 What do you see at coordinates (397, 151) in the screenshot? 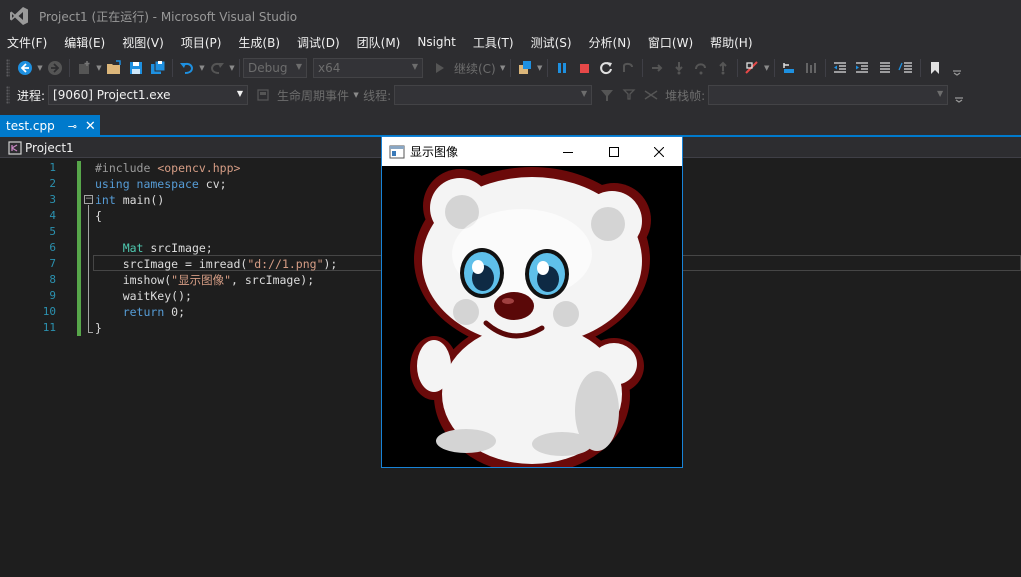
I see `window-app-icon` at bounding box center [397, 151].